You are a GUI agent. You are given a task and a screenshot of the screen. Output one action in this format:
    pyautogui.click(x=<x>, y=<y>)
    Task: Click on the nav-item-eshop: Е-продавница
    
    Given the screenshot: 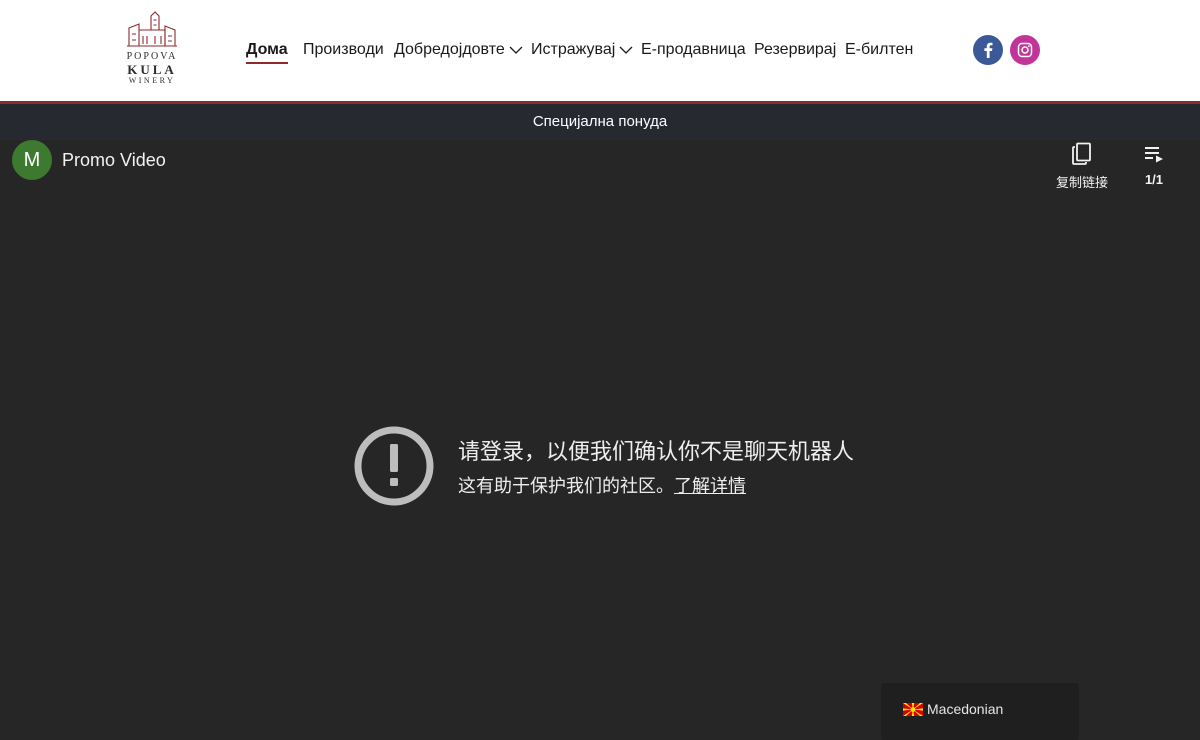 What is the action you would take?
    pyautogui.click(x=693, y=52)
    